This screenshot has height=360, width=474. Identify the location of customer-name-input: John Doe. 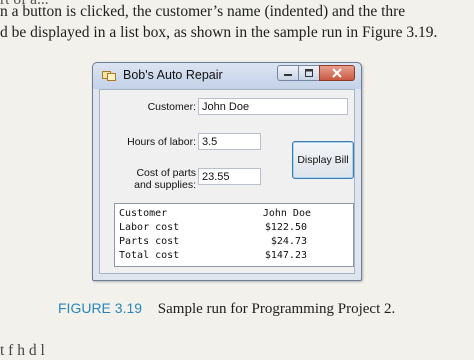
(273, 106).